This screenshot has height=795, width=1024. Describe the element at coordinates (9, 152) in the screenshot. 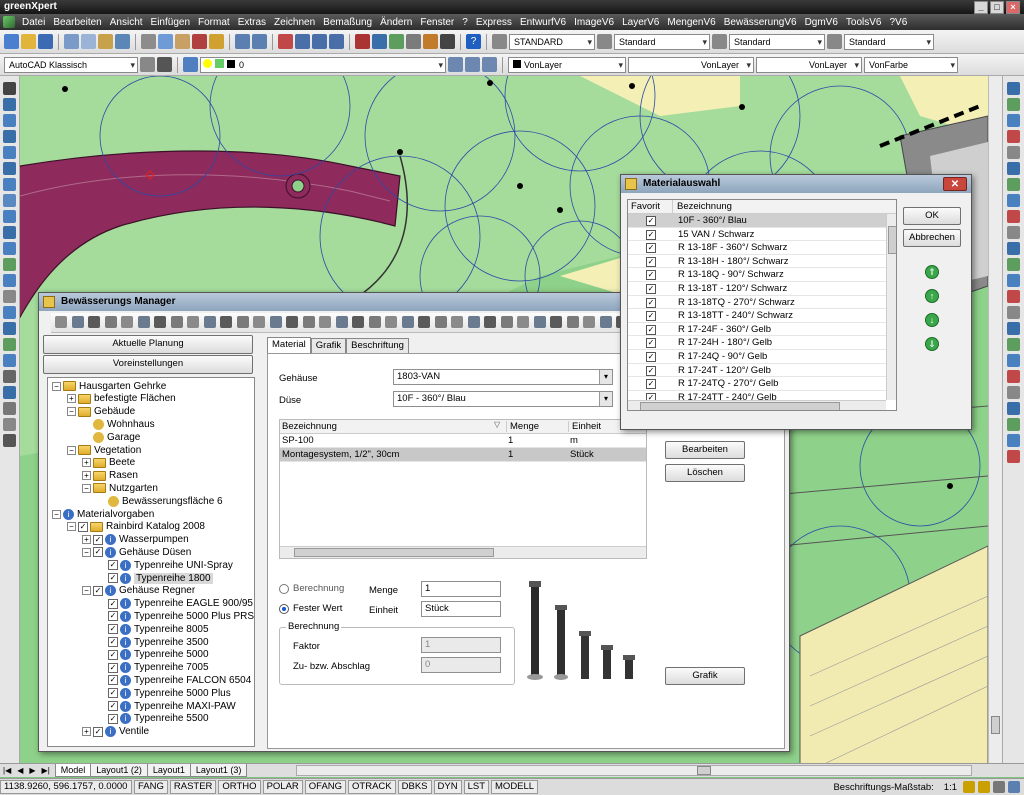

I see `draw-tool-4-icon` at that location.